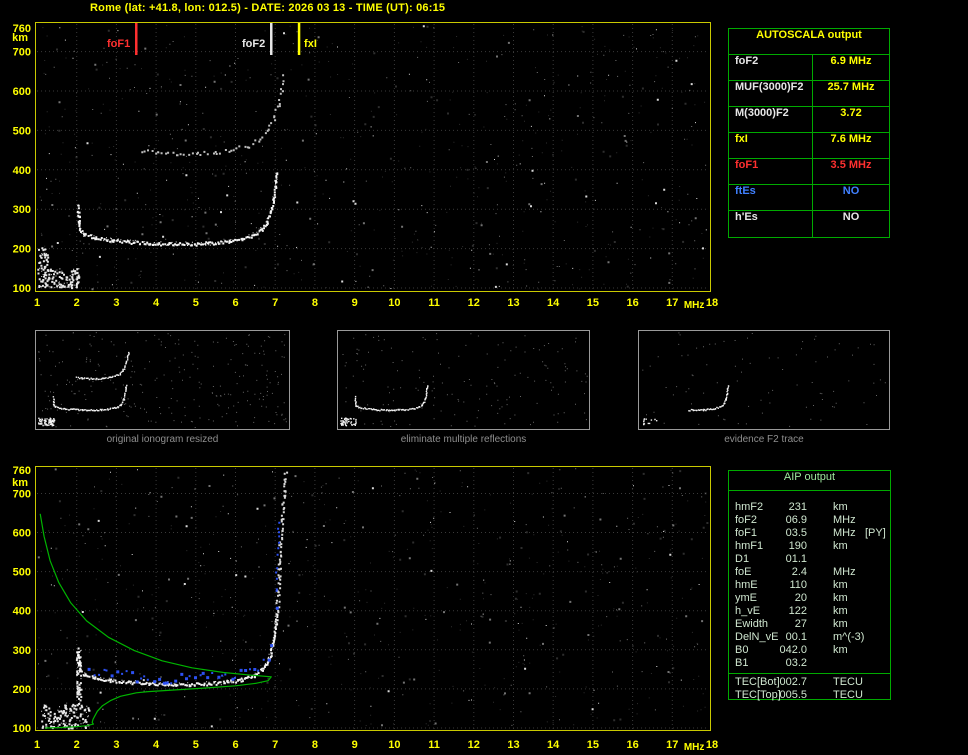  I want to click on x-tick-label: 15, so click(593, 303).